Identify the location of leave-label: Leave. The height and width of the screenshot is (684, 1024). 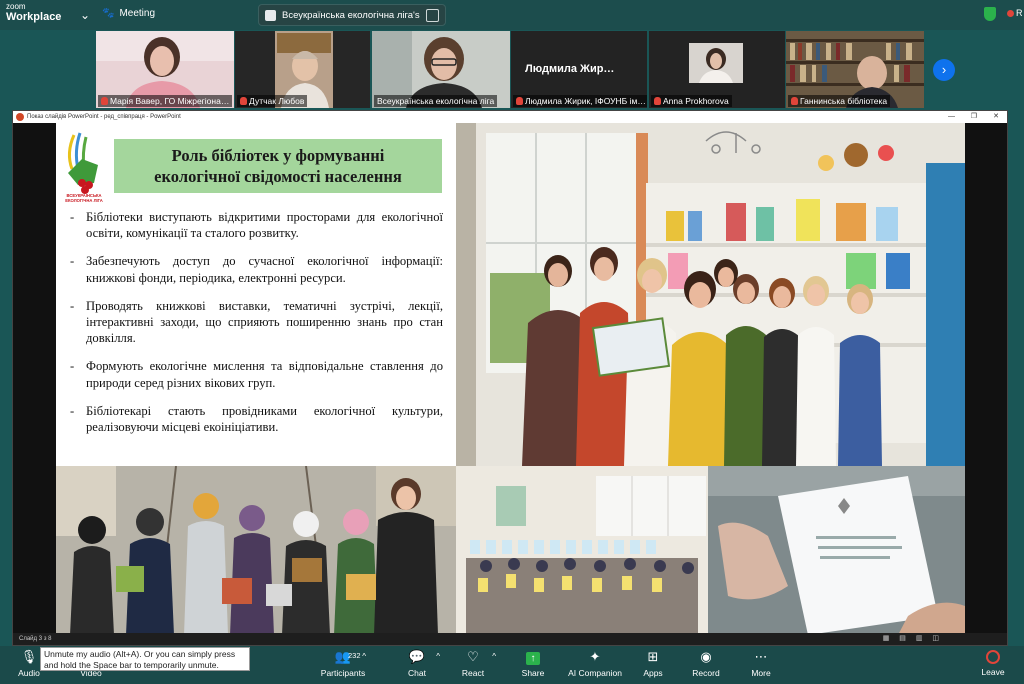
(993, 672).